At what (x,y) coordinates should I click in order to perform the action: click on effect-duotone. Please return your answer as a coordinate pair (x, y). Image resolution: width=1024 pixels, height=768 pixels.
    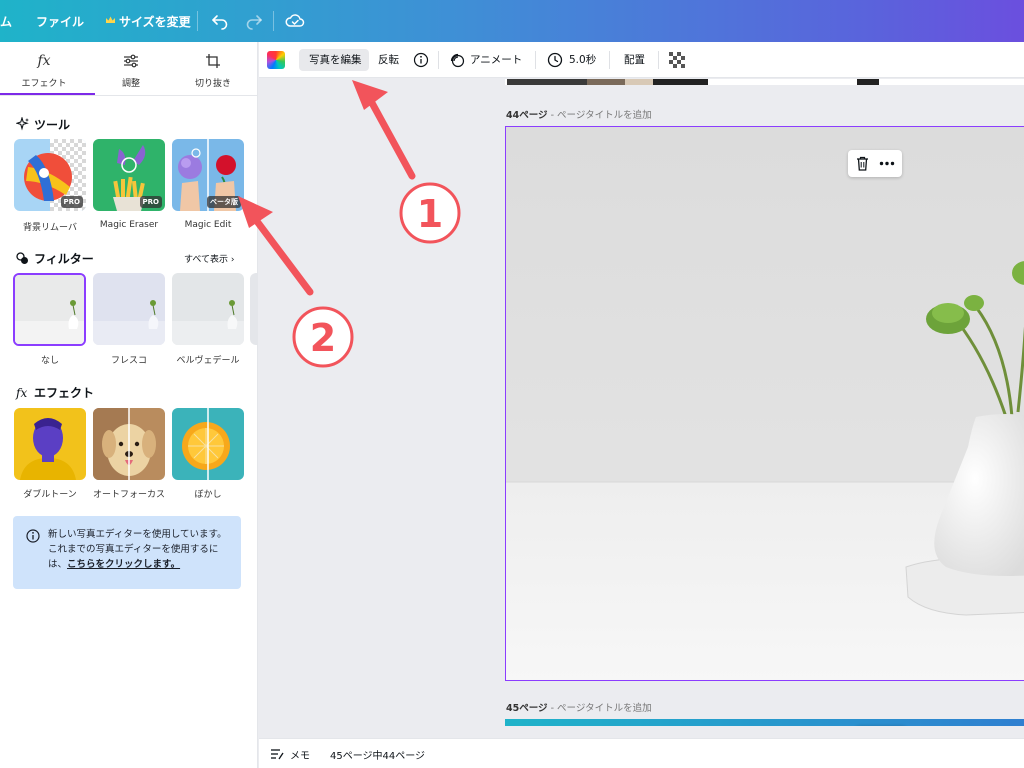
    Looking at the image, I should click on (50, 444).